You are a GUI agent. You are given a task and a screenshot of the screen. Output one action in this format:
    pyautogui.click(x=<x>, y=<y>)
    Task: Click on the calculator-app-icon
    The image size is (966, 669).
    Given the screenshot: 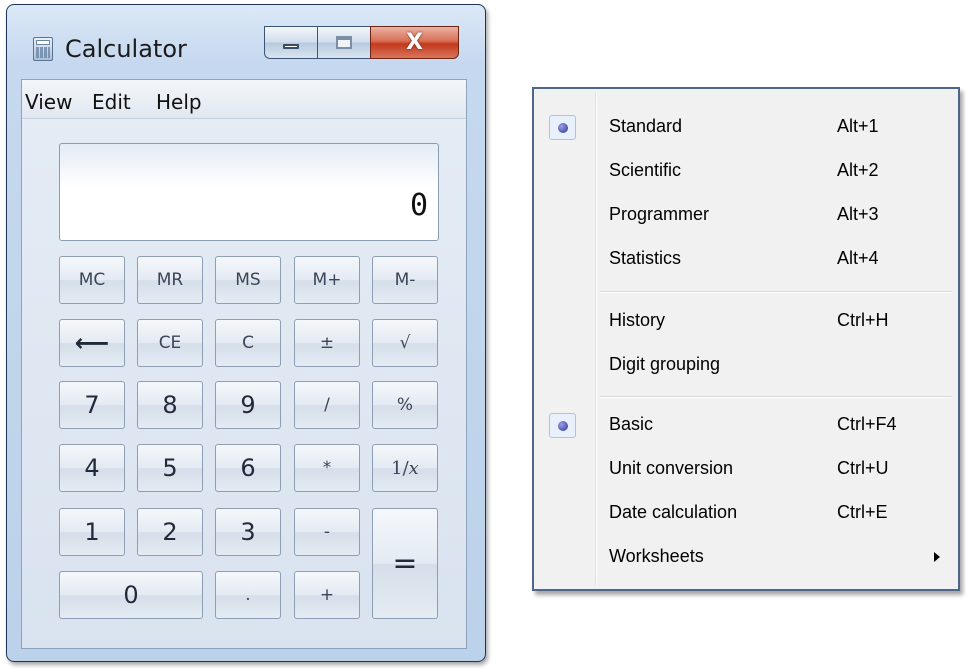 What is the action you would take?
    pyautogui.click(x=43, y=49)
    